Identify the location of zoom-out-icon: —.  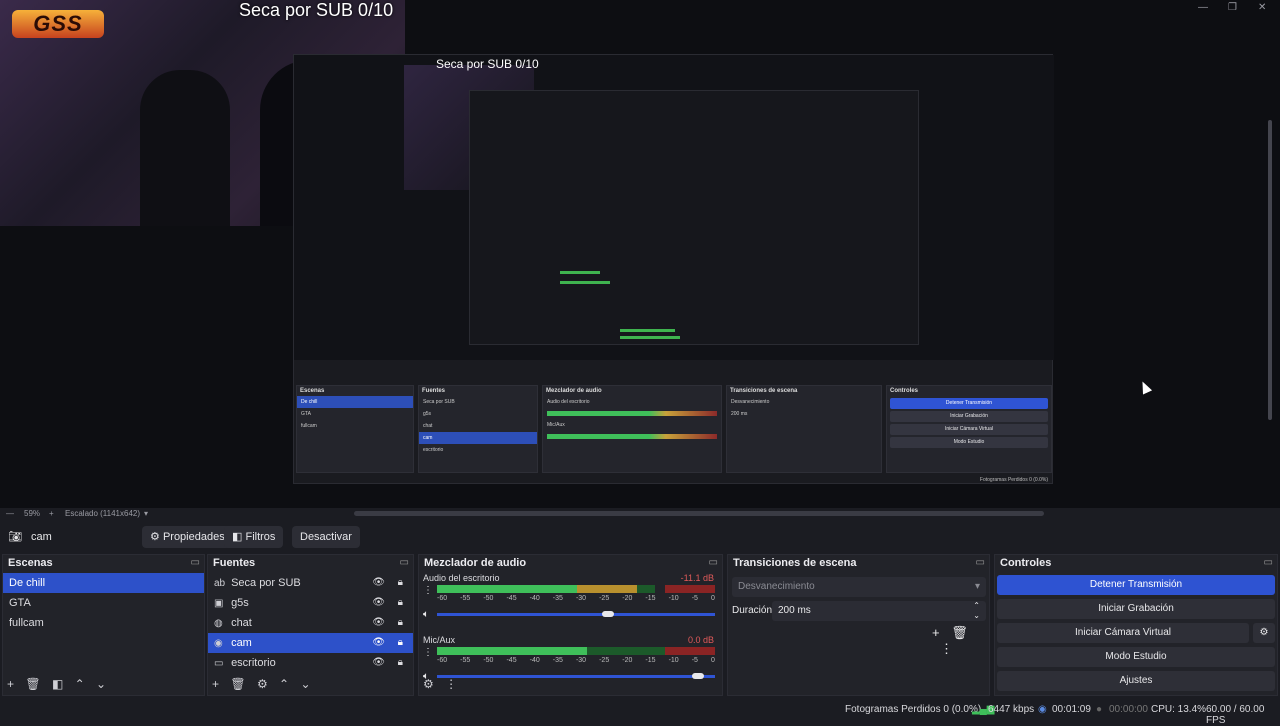
(10, 513).